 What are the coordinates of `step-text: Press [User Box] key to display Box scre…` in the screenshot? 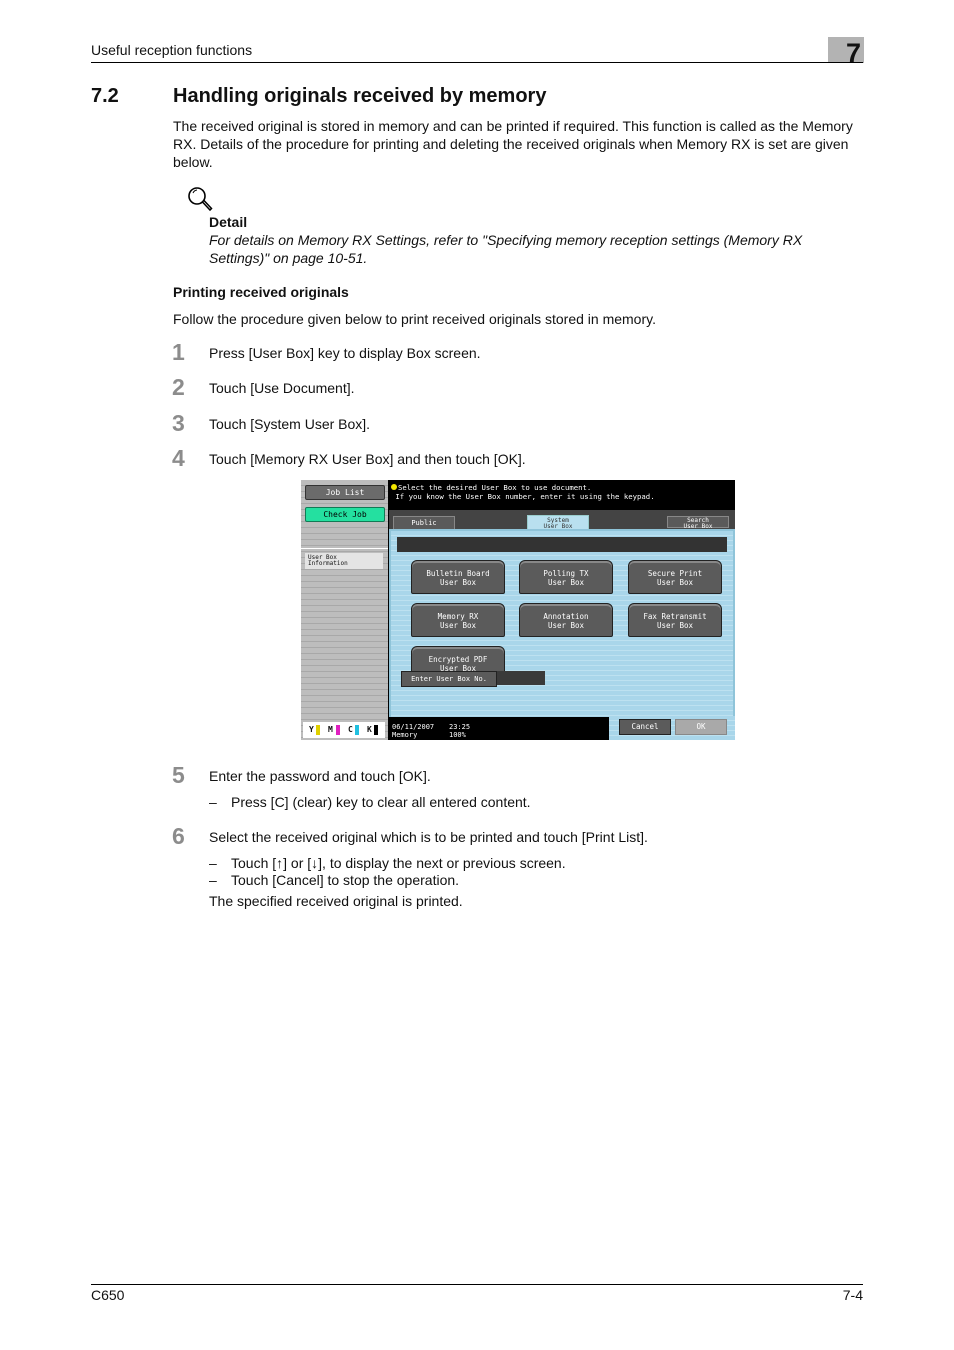 It's located at (345, 353).